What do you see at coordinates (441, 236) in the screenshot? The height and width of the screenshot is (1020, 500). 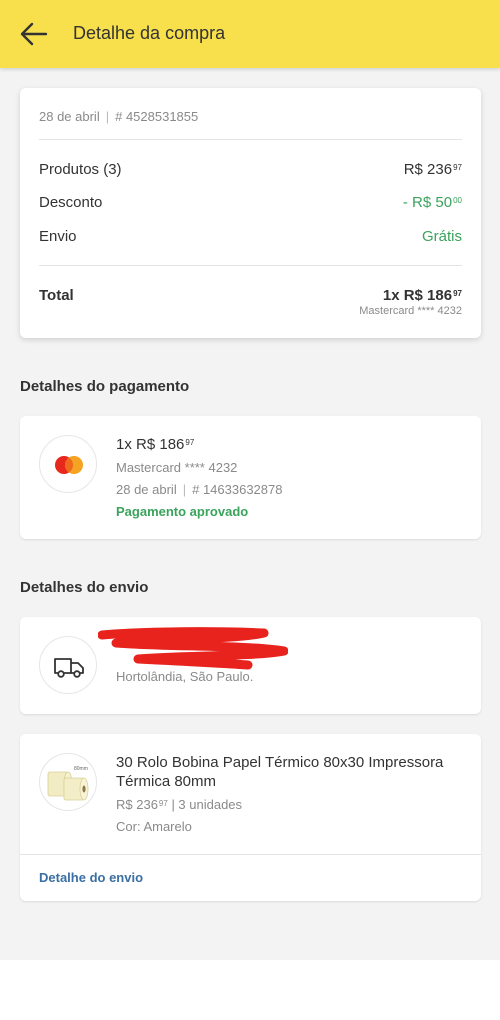 I see `shipping-value: Grátis` at bounding box center [441, 236].